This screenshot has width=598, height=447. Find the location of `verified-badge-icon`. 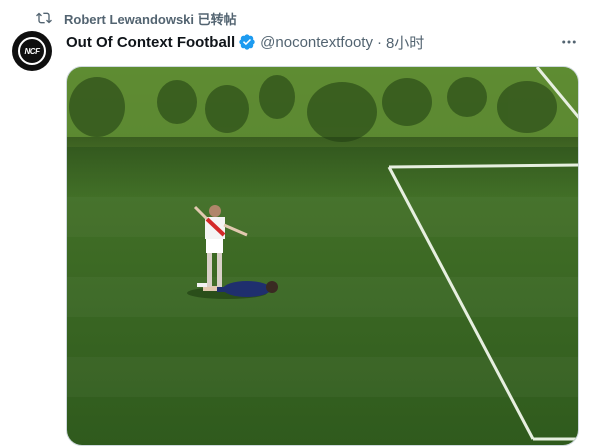

verified-badge-icon is located at coordinates (247, 42).